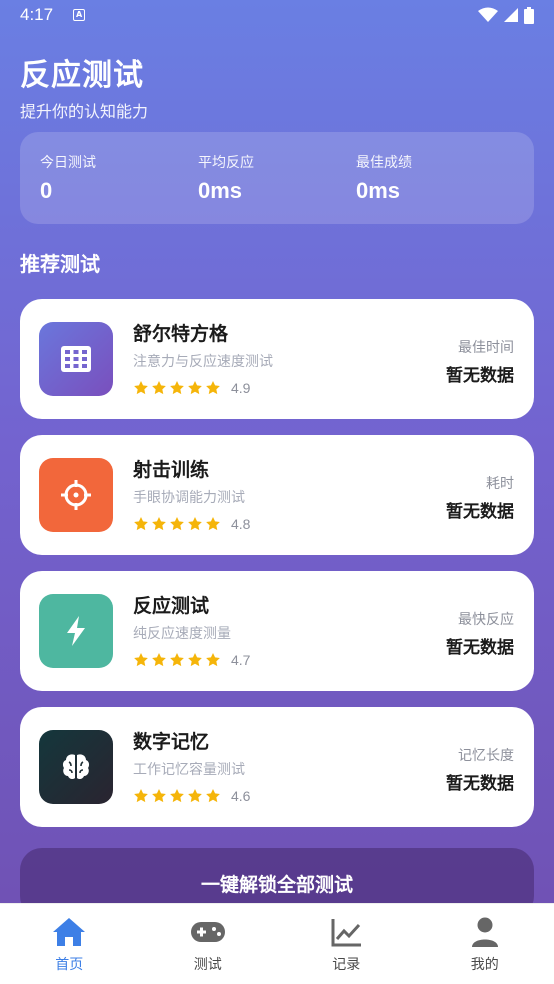 The width and height of the screenshot is (554, 984). I want to click on status-bar: 4:17 A, so click(277, 15).